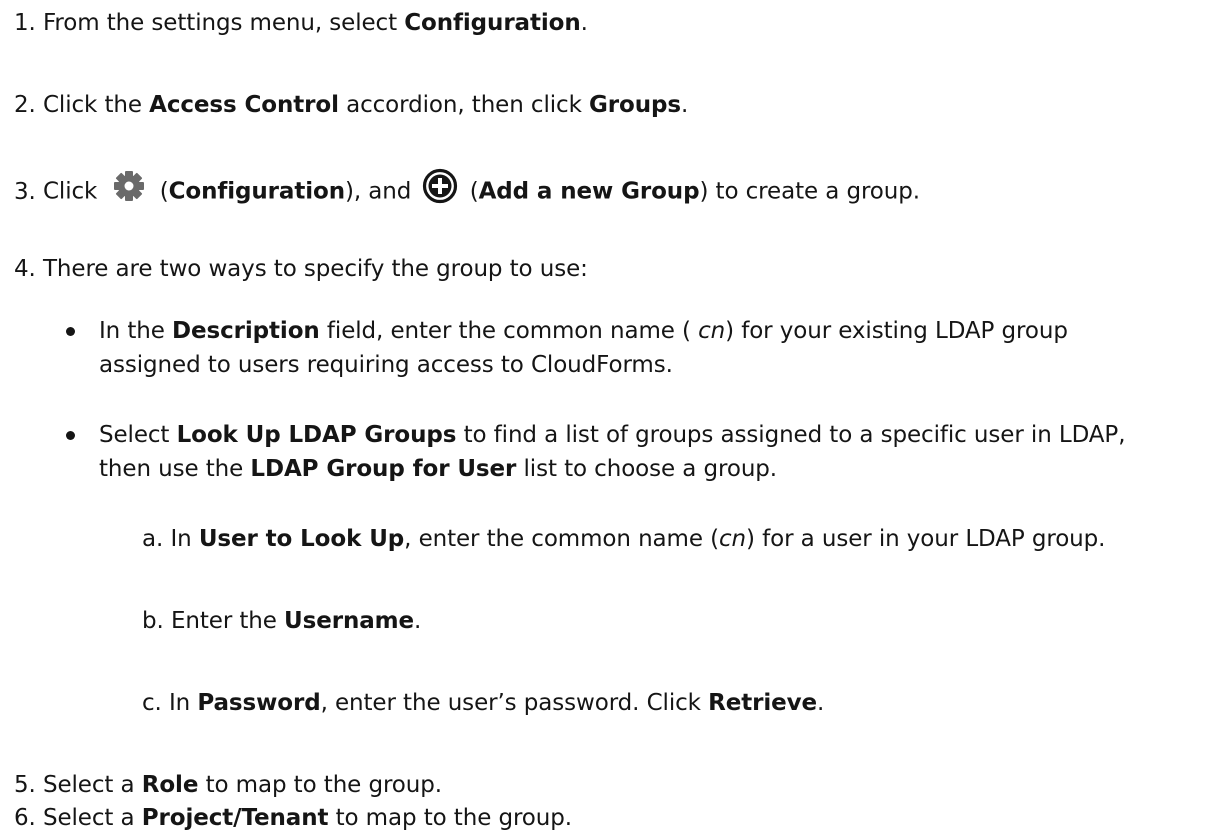  I want to click on ui-term: Access Control, so click(244, 105).